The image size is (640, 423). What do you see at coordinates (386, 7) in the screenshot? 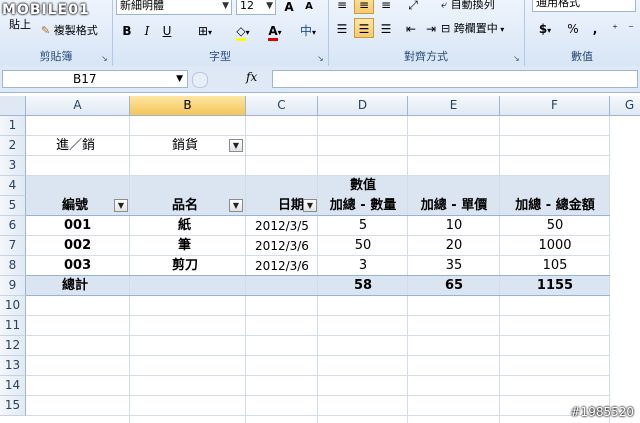
I see `bottom-align-button: ≡` at bounding box center [386, 7].